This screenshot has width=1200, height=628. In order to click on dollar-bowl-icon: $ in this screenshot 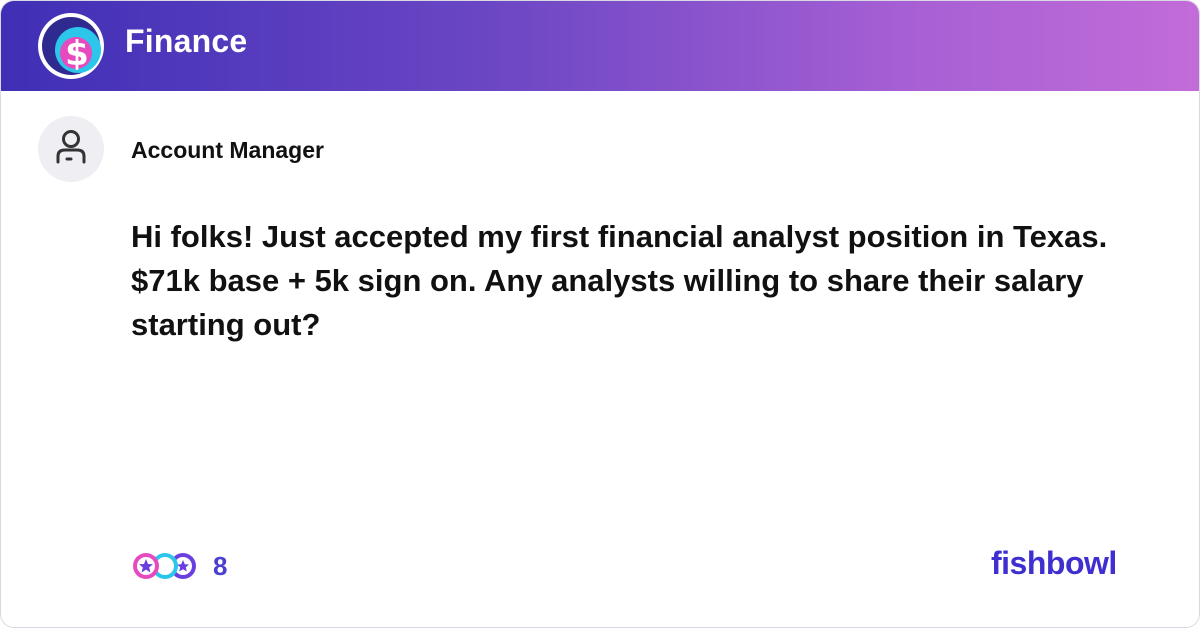, I will do `click(71, 46)`.